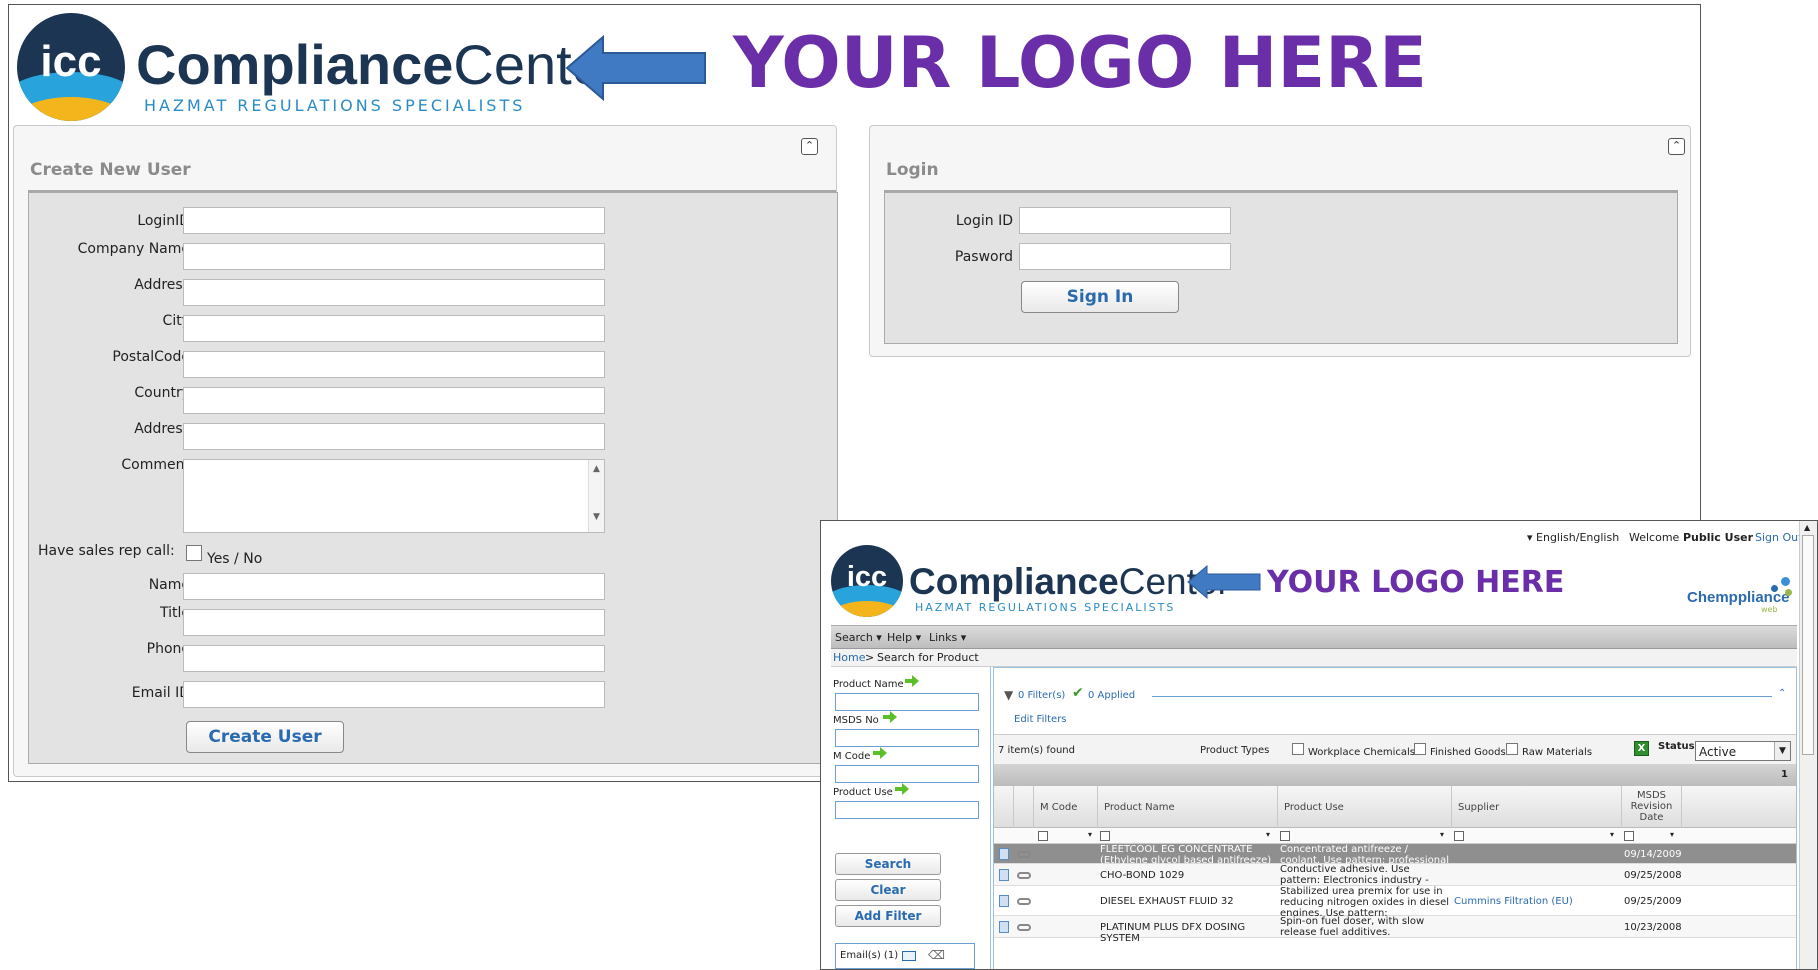 This screenshot has height=970, width=1818. Describe the element at coordinates (394, 328) in the screenshot. I see `city-input` at that location.